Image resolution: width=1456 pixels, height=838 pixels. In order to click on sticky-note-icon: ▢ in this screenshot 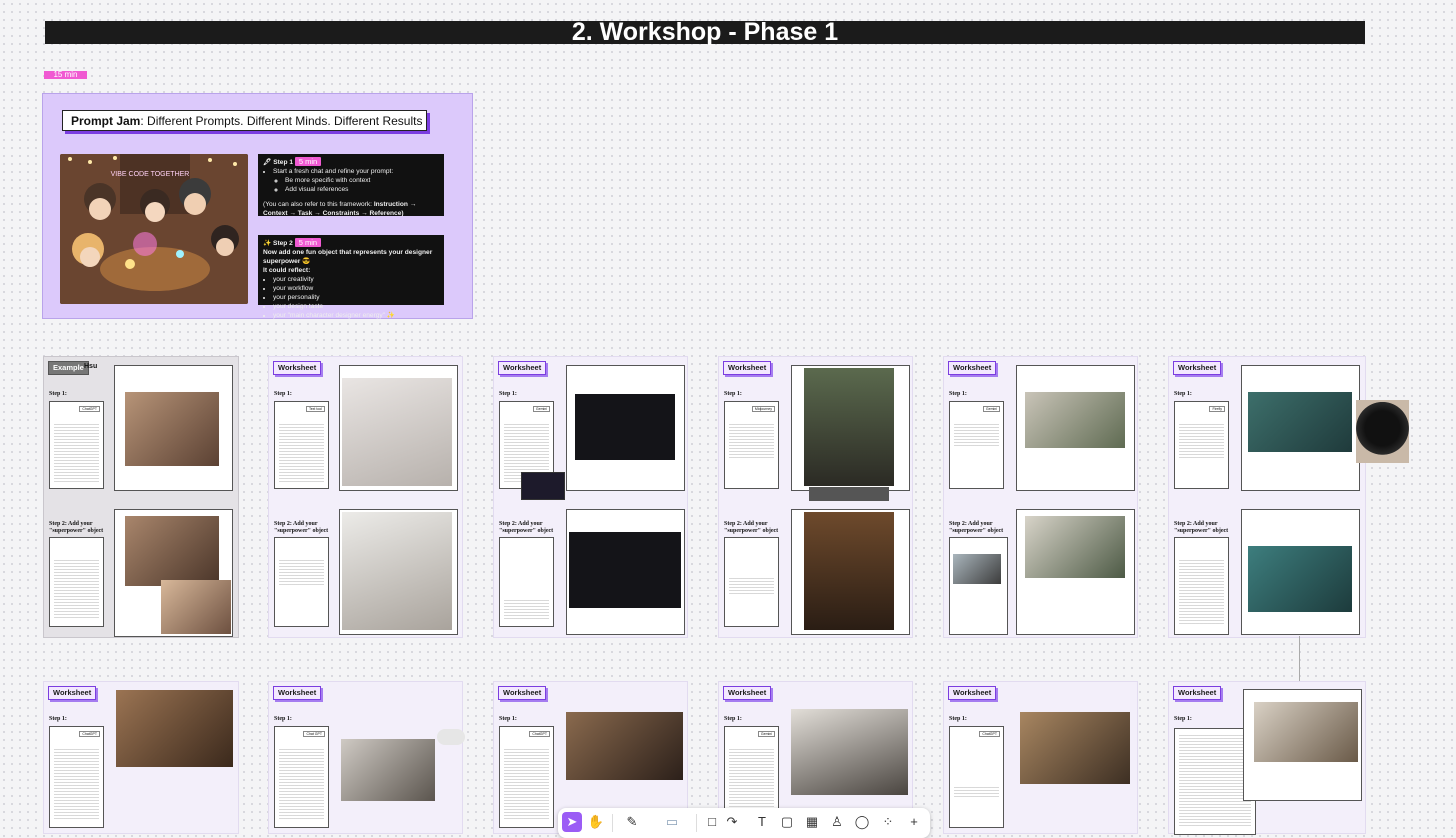, I will do `click(787, 822)`.